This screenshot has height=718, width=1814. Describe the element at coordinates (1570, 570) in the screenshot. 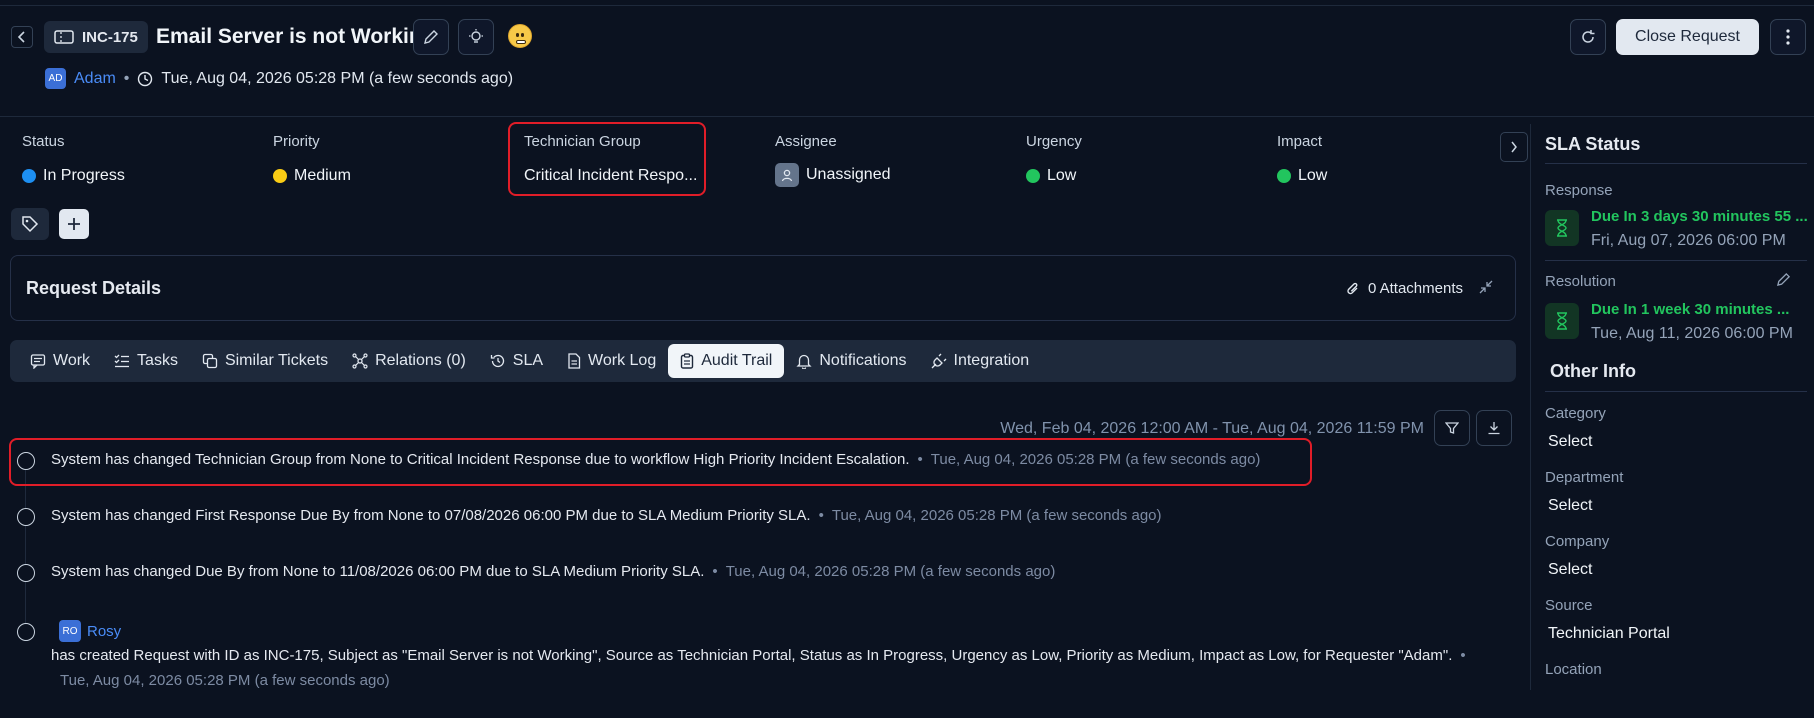

I see `company-select: Select` at that location.